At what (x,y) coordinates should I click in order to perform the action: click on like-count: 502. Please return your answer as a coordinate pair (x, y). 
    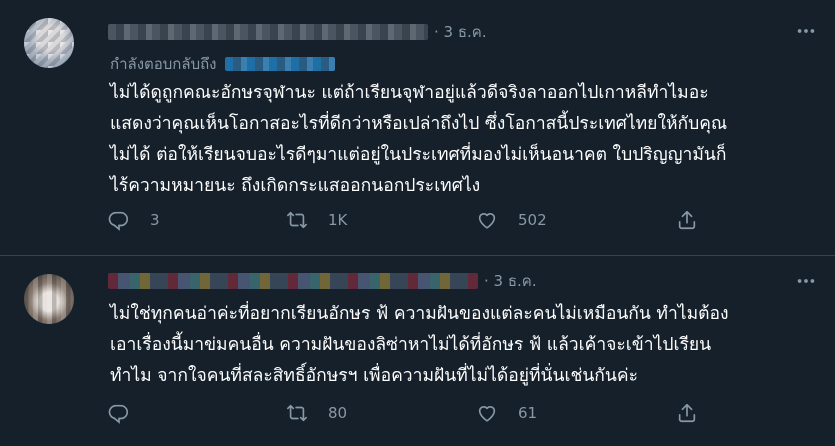
    Looking at the image, I should click on (532, 220).